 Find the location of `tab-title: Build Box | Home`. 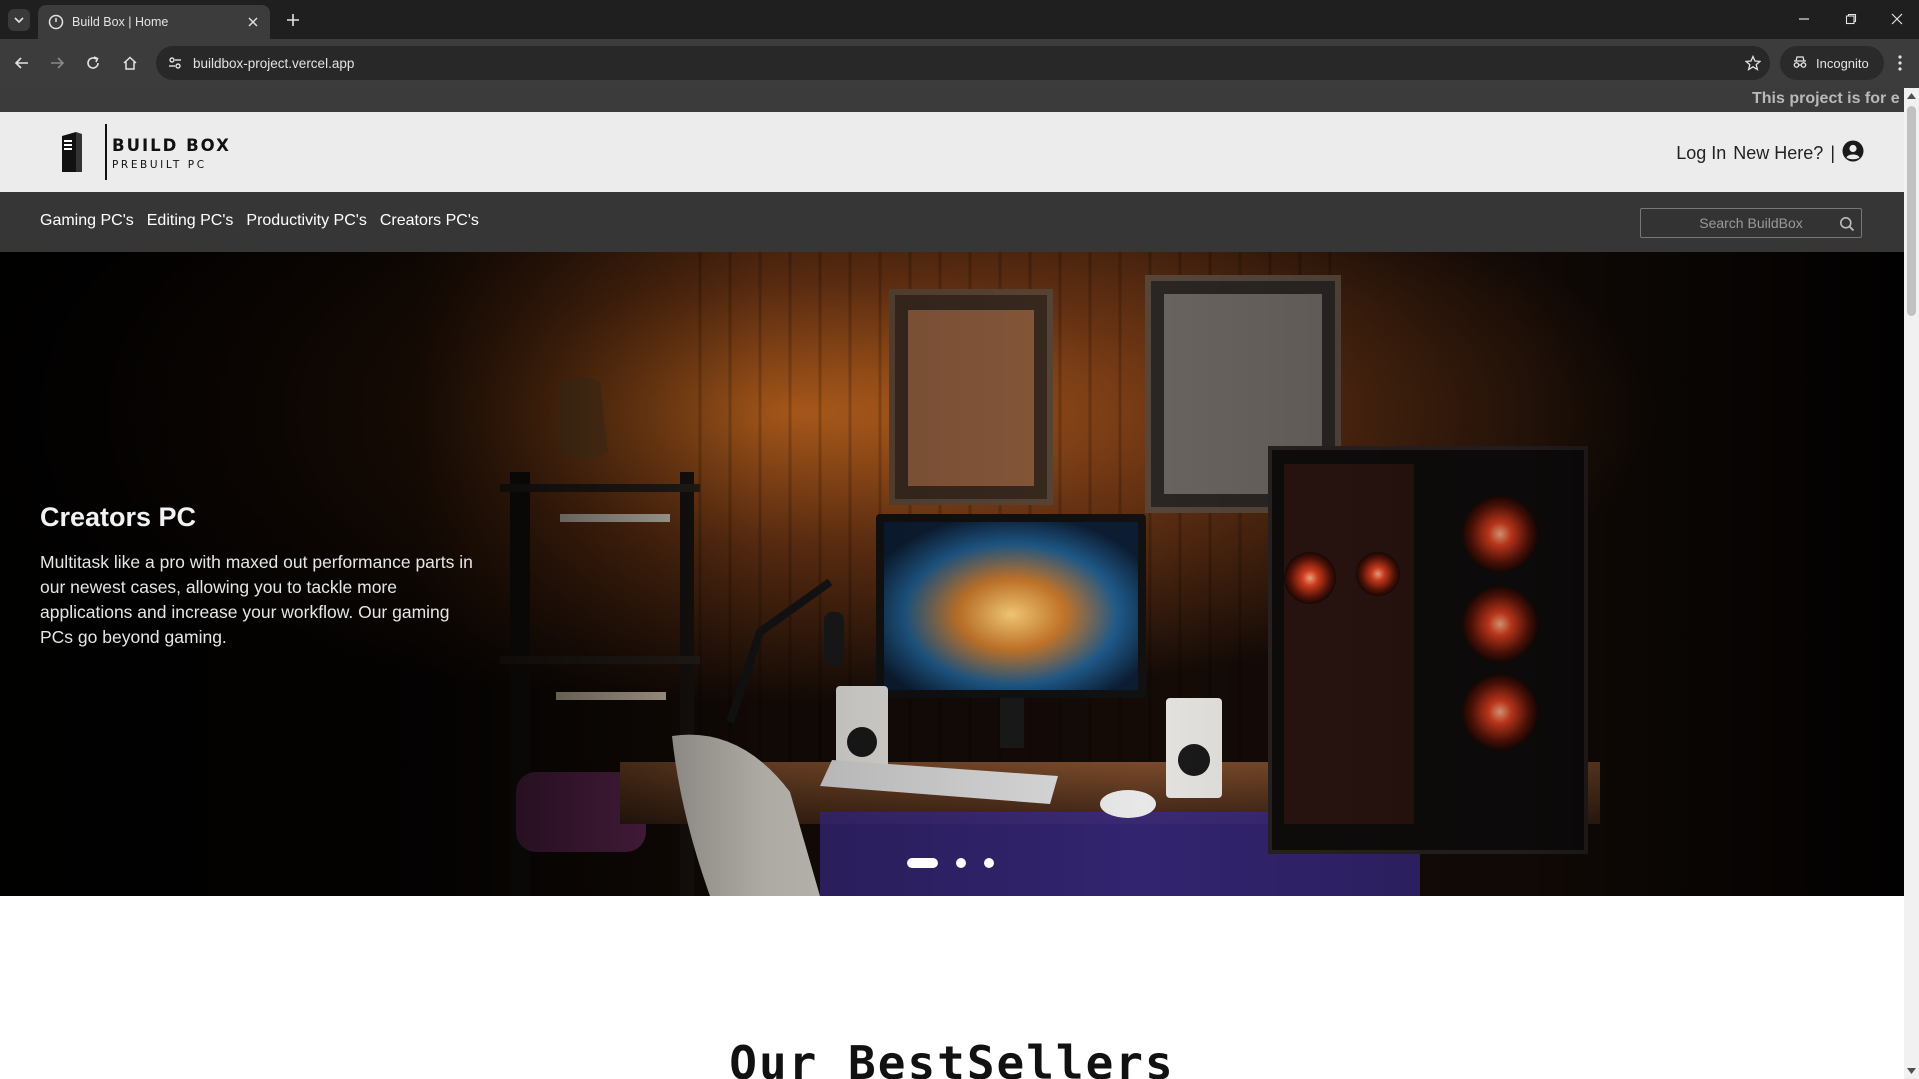

tab-title: Build Box | Home is located at coordinates (120, 22).